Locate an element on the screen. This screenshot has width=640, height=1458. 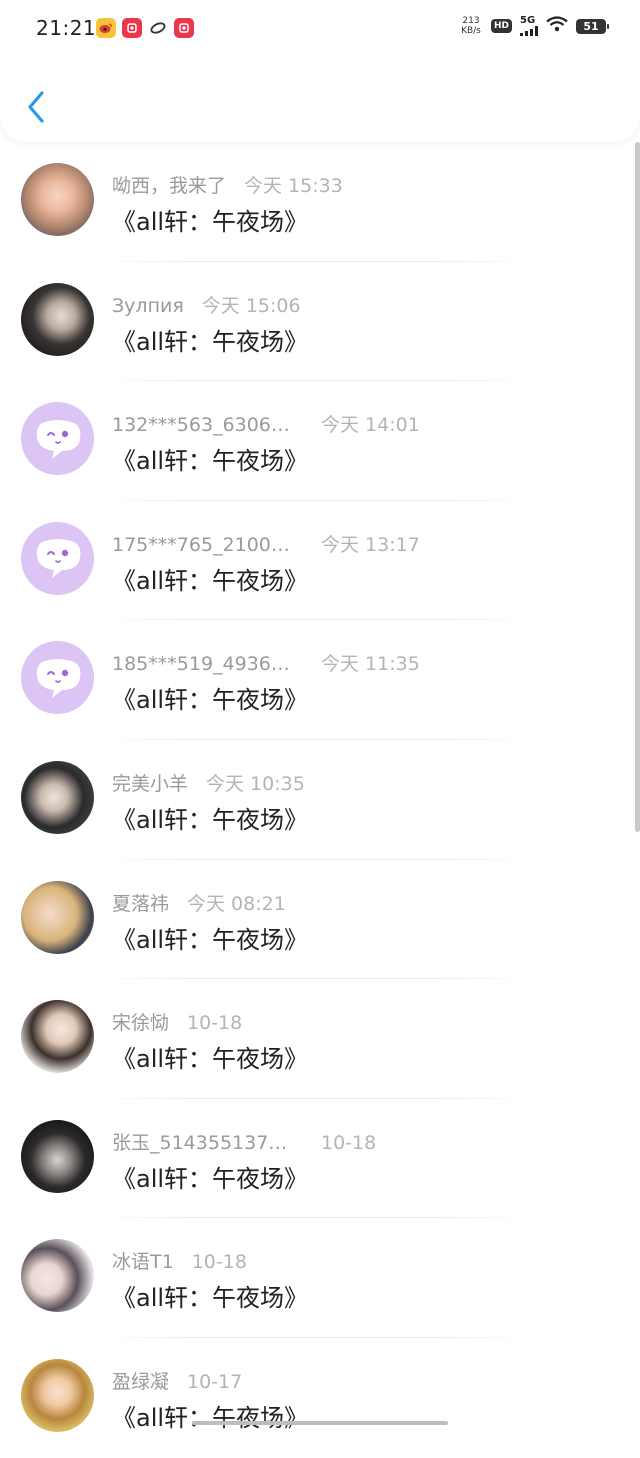
timestamp: 今天 11:35 is located at coordinates (370, 664).